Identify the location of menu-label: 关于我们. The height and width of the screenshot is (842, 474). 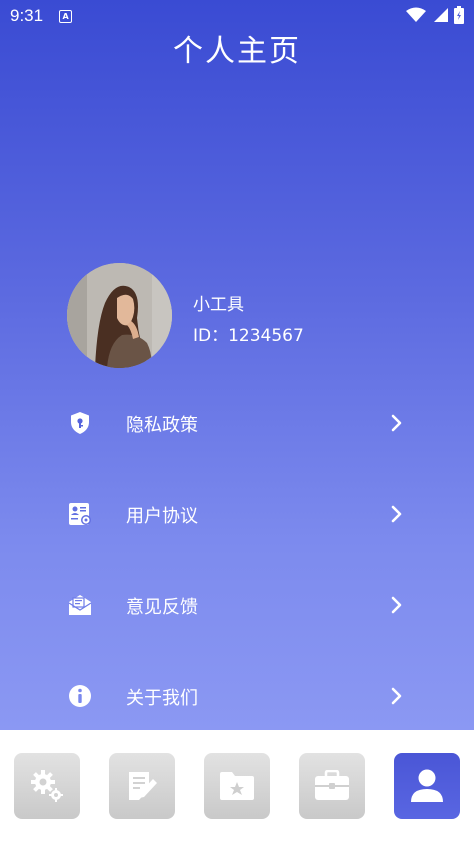
(162, 698).